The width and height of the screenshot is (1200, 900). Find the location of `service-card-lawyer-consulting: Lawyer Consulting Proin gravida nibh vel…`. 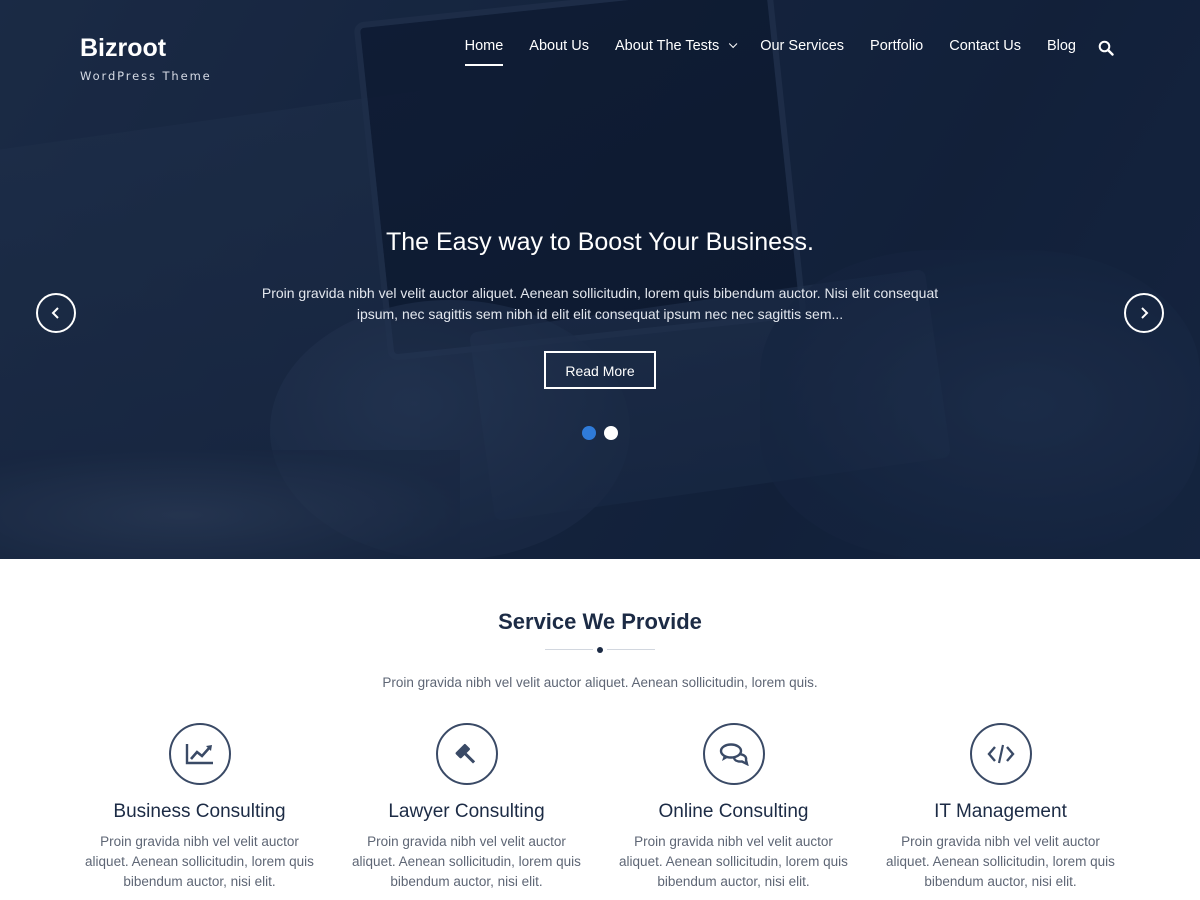

service-card-lawyer-consulting: Lawyer Consulting Proin gravida nibh vel… is located at coordinates (466, 807).